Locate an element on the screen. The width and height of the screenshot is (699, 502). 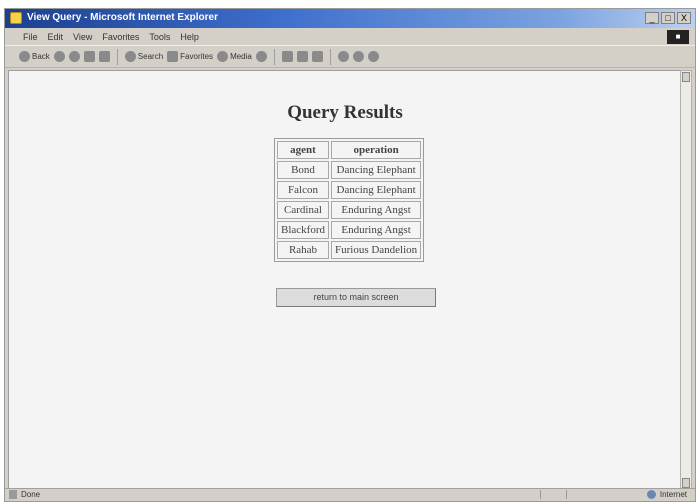
table-row: Bond Dancing Elephant is located at coordinates (349, 170).